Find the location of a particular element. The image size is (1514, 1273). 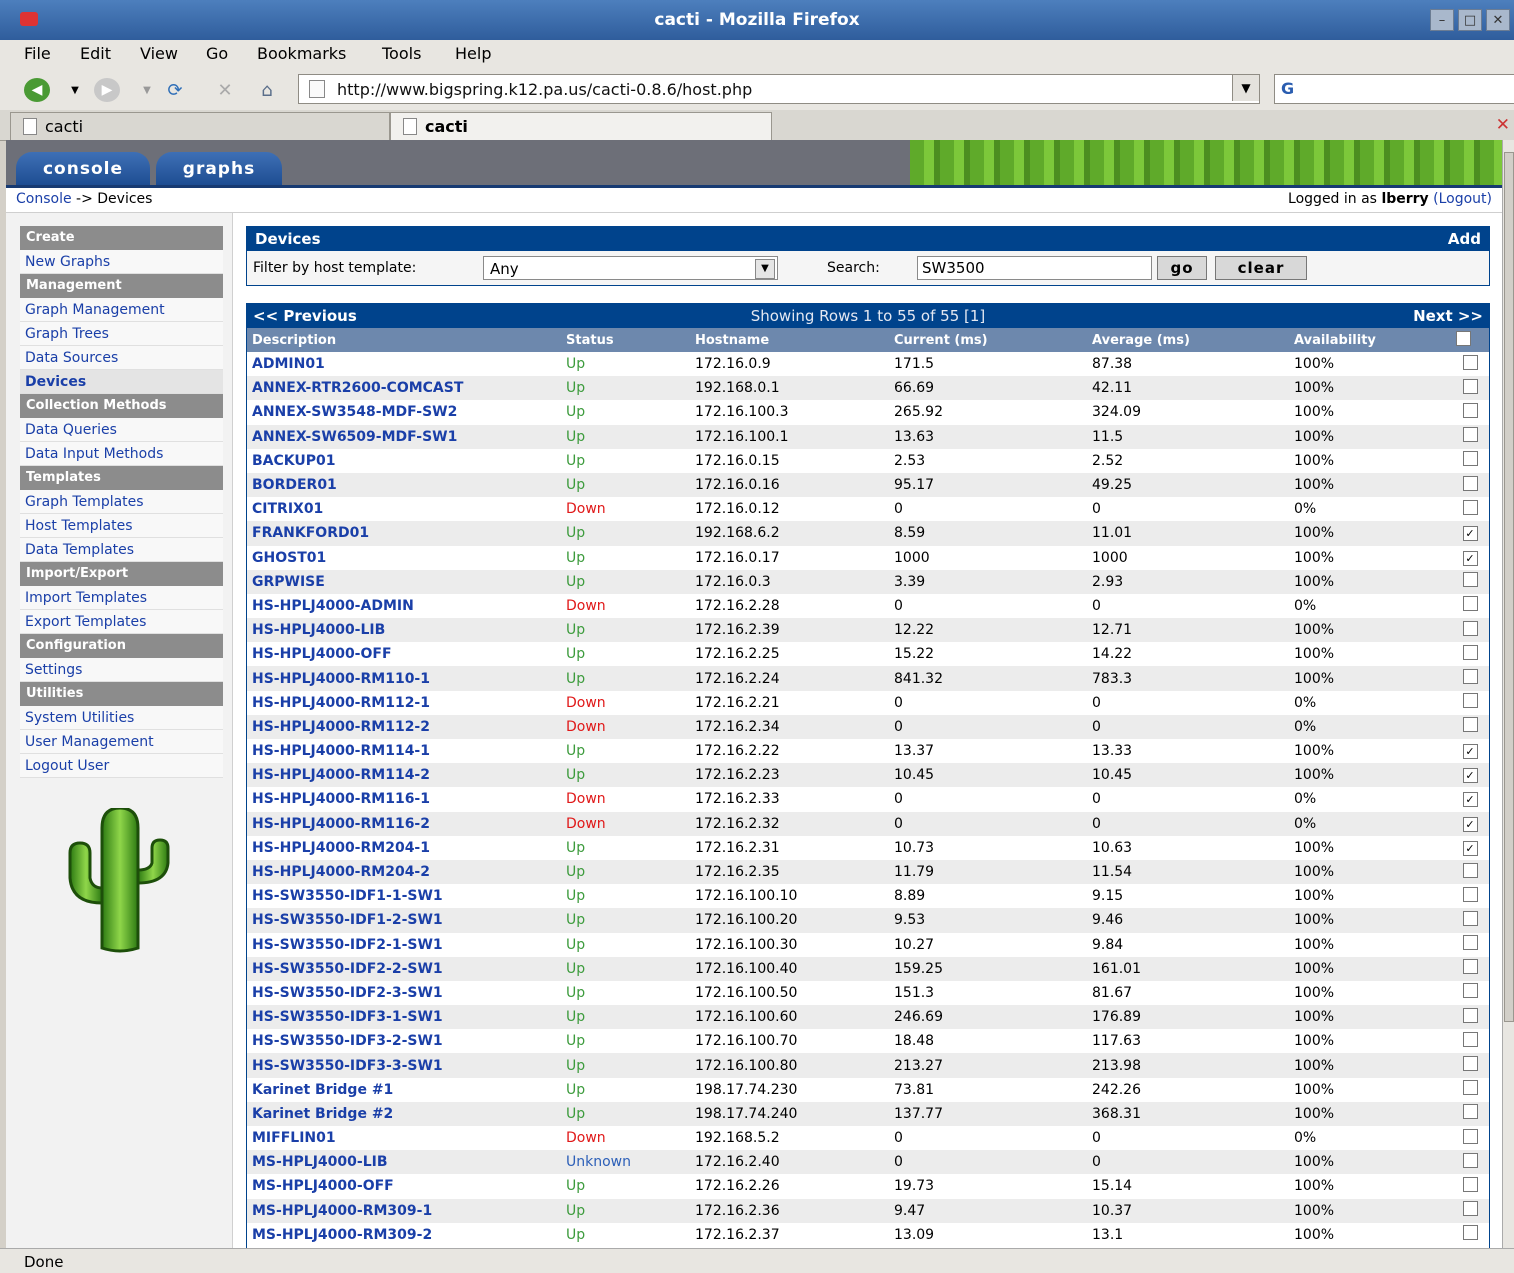

reload-icon: ⟳ is located at coordinates (175, 90).